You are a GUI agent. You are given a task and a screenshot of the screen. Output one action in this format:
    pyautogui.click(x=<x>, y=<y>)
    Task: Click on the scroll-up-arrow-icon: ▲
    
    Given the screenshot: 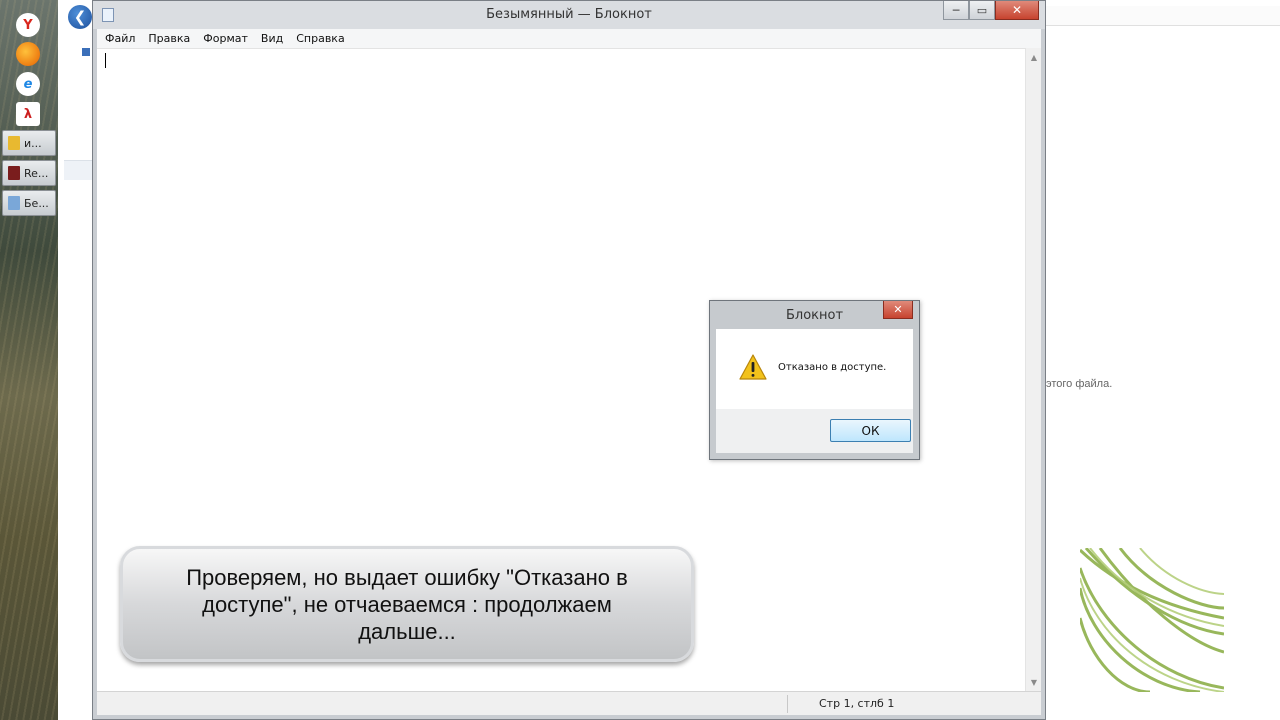 What is the action you would take?
    pyautogui.click(x=1034, y=57)
    